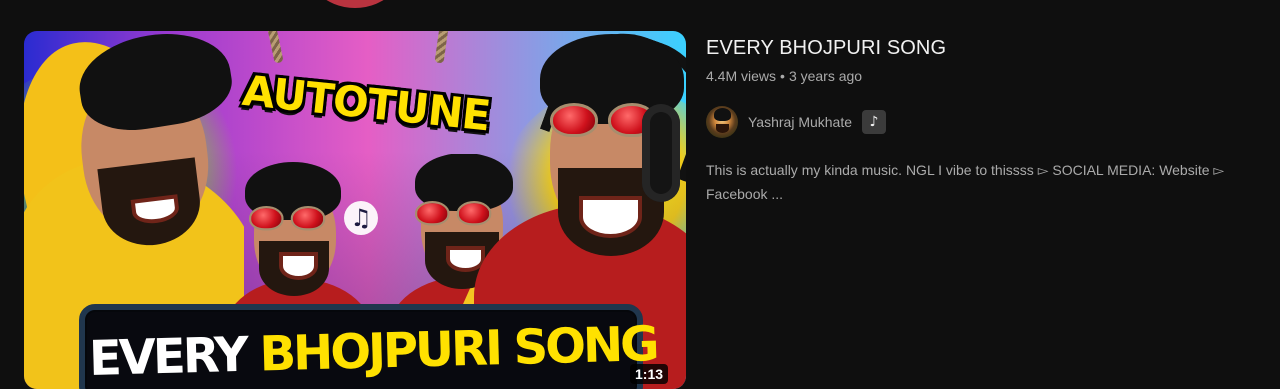 The image size is (1280, 389). I want to click on video-title: EVERY BHOJPURI SONG, so click(993, 48).